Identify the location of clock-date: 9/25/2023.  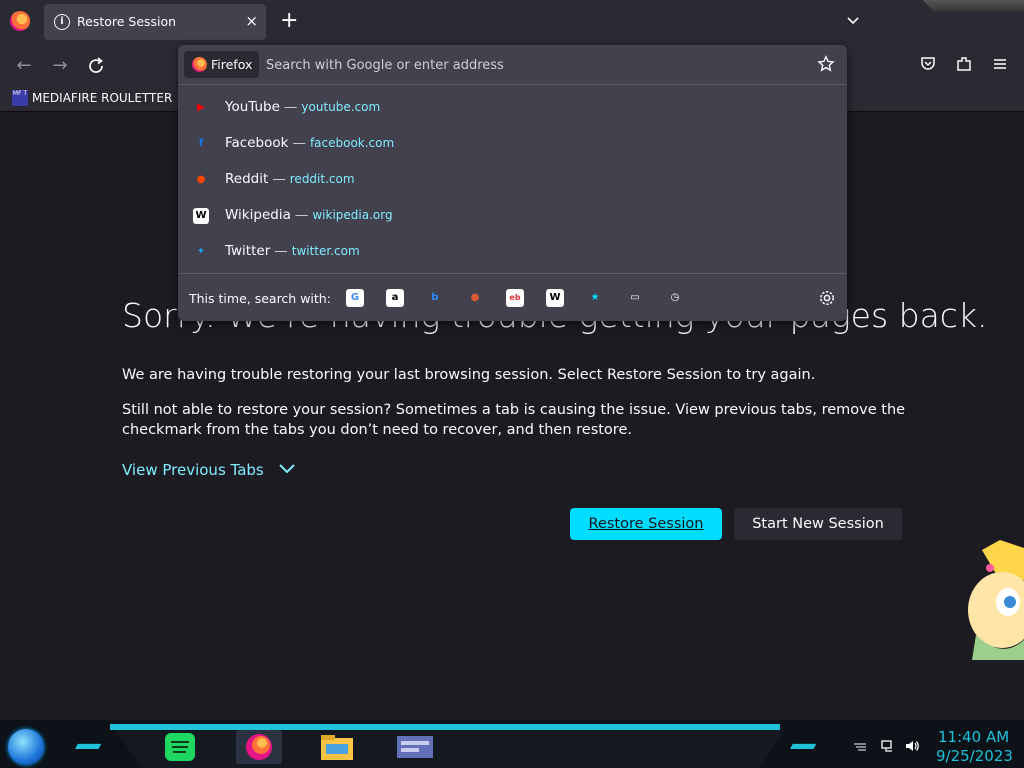
(974, 756).